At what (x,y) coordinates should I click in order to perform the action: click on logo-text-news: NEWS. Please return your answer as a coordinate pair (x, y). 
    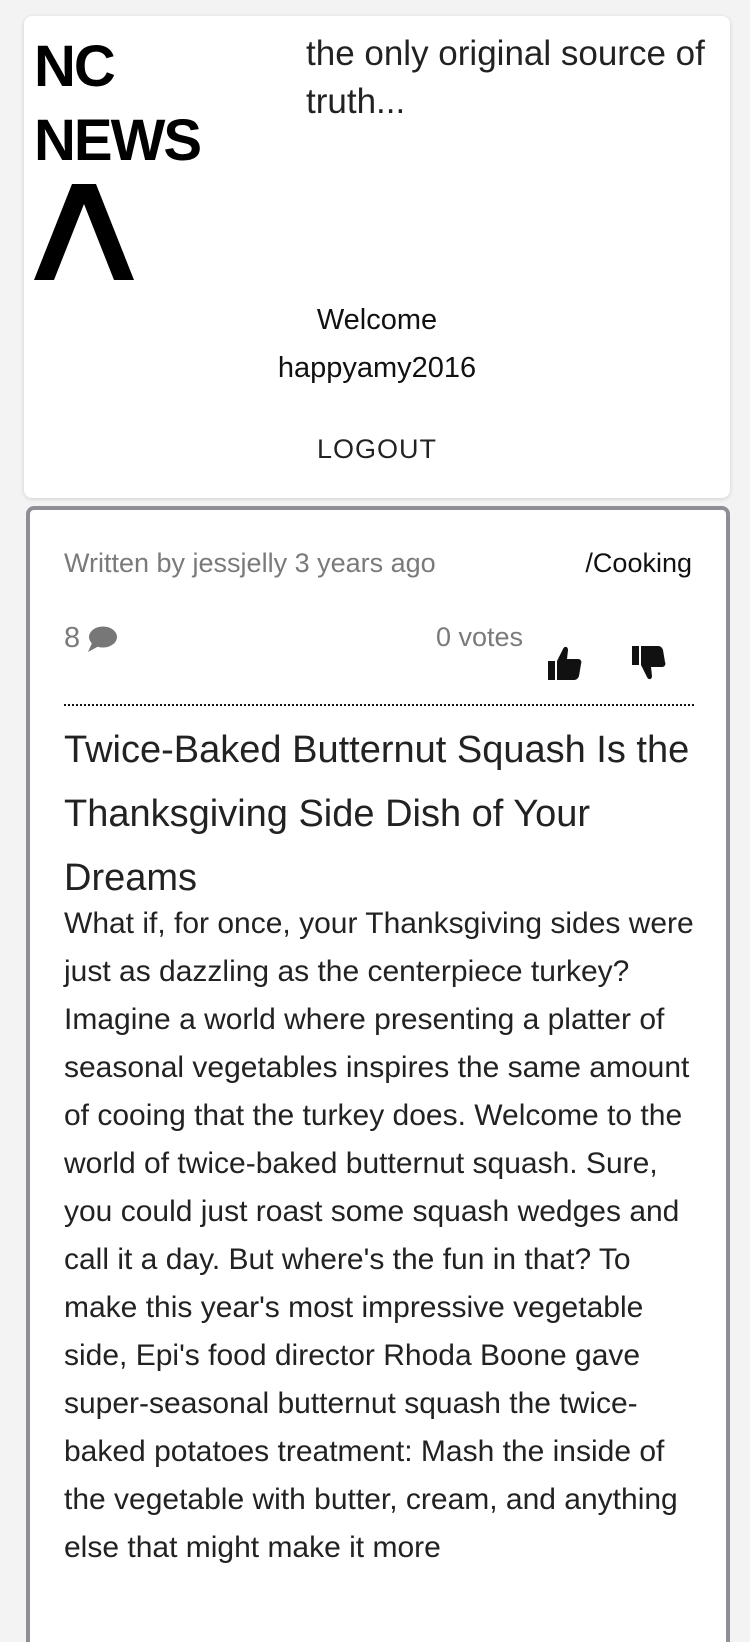
    Looking at the image, I should click on (118, 140).